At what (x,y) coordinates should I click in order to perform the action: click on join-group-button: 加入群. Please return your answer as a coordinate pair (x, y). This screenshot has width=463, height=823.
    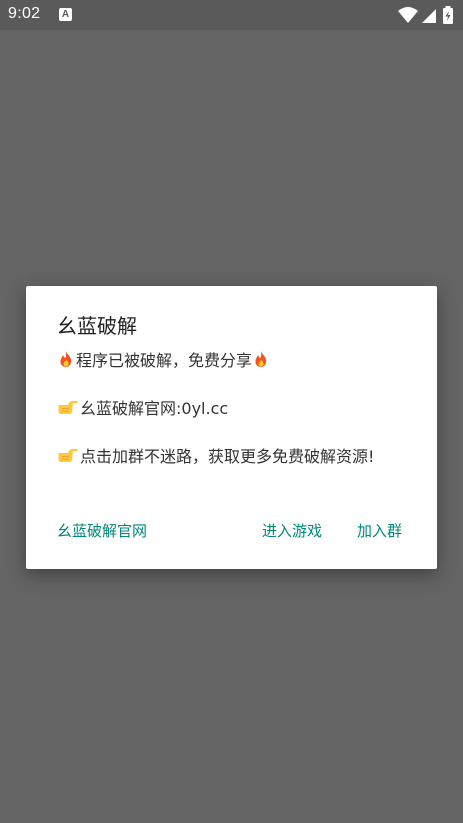
    Looking at the image, I should click on (379, 530).